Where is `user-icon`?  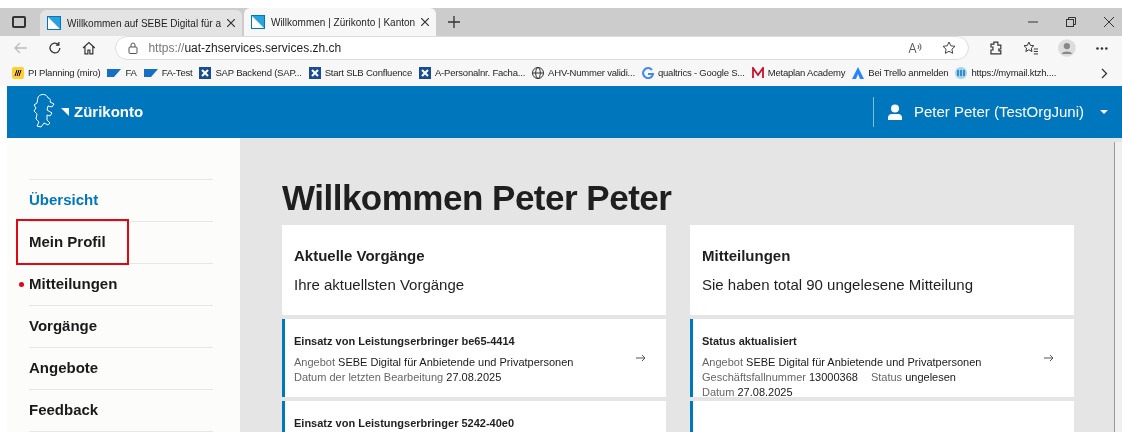
user-icon is located at coordinates (894, 112).